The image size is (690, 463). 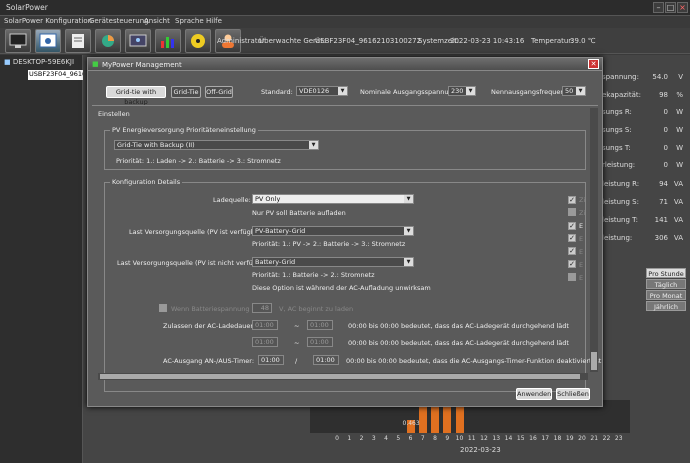 What do you see at coordinates (572, 251) in the screenshot?
I see `side-checkbox-5: ✓` at bounding box center [572, 251].